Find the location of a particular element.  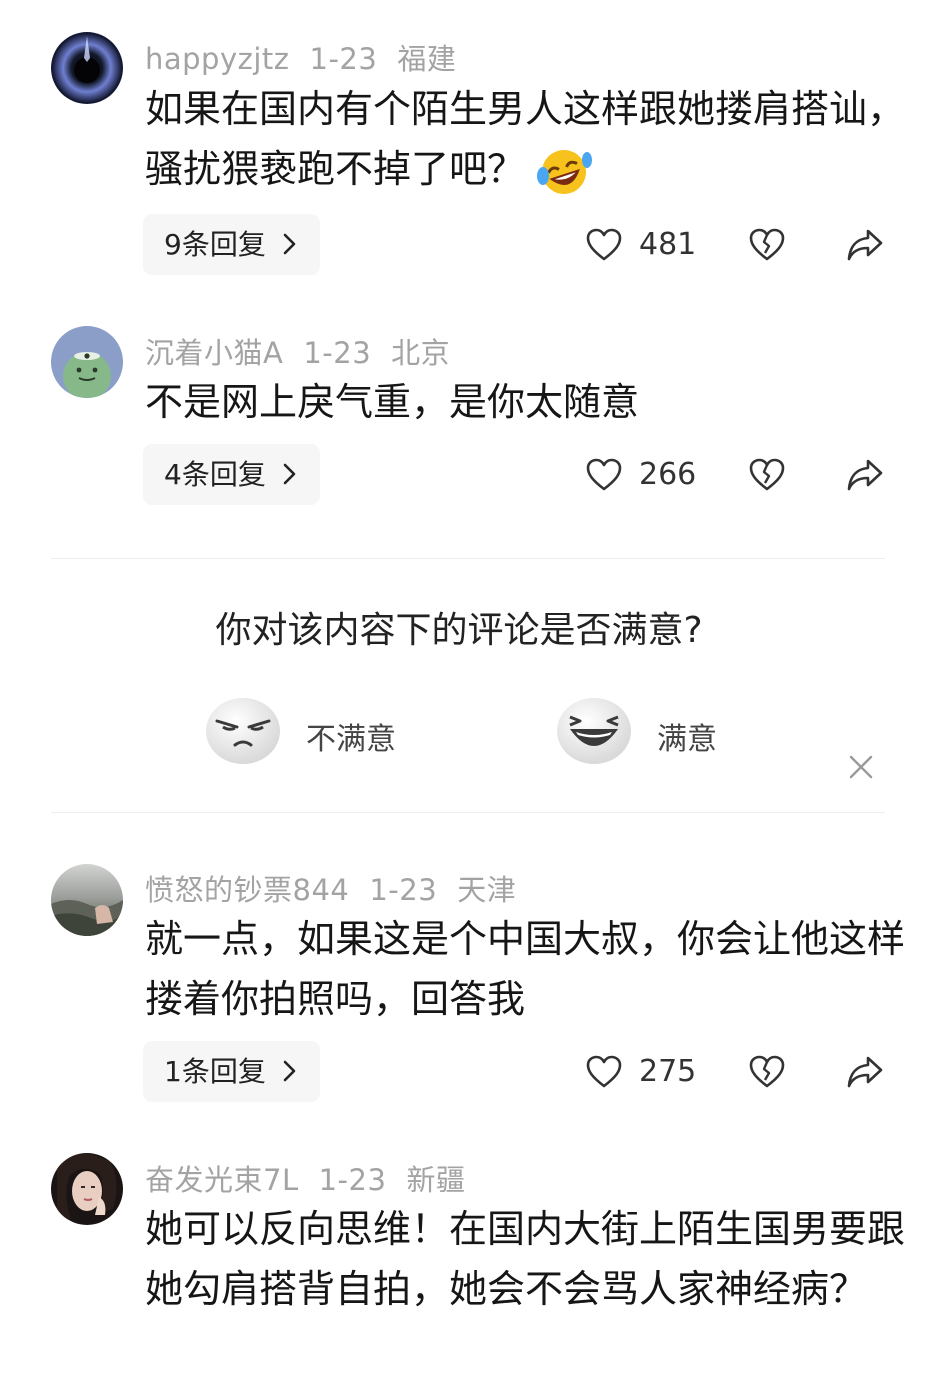

comment-location: 福建 is located at coordinates (427, 59).